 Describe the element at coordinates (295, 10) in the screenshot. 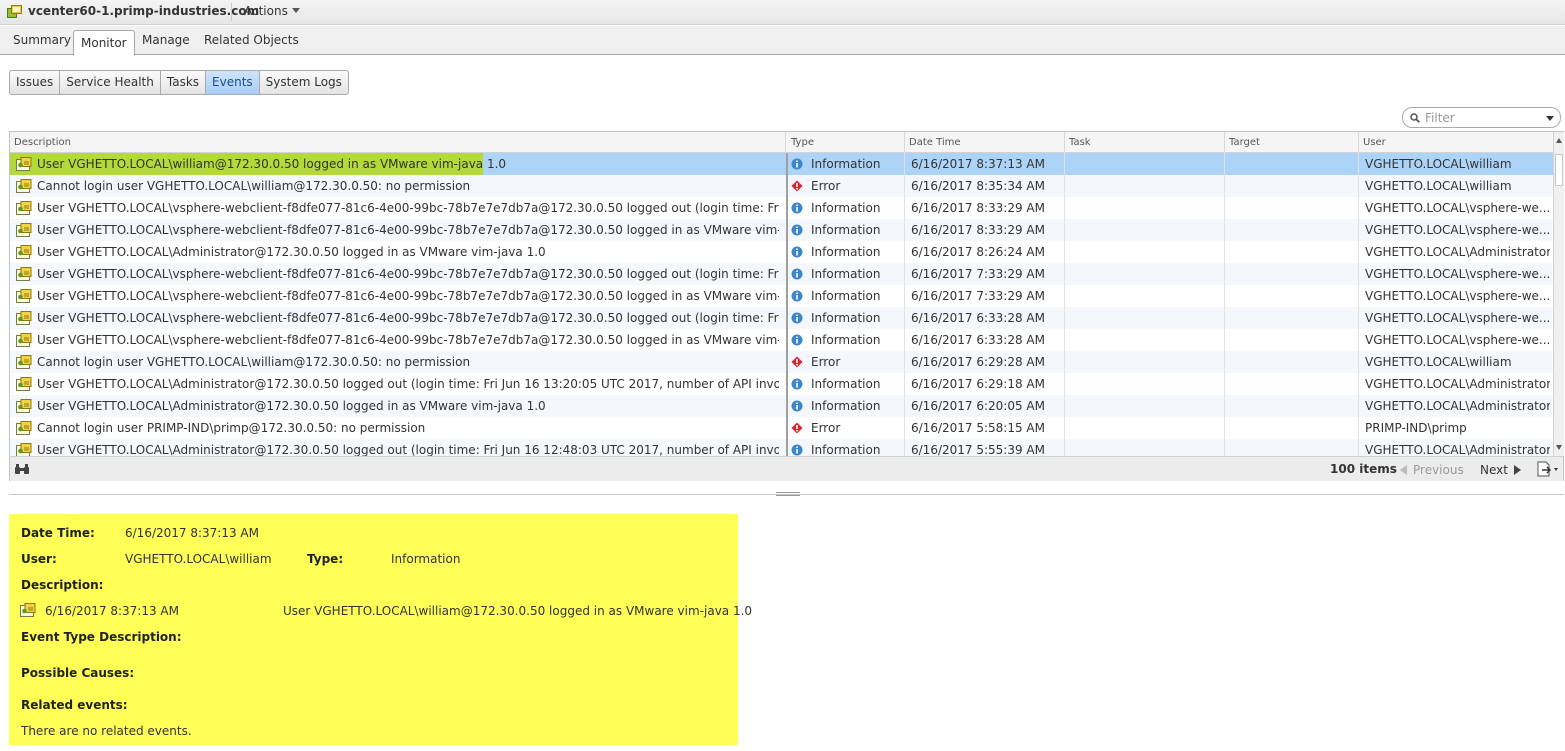

I see `chevron-down-icon` at that location.